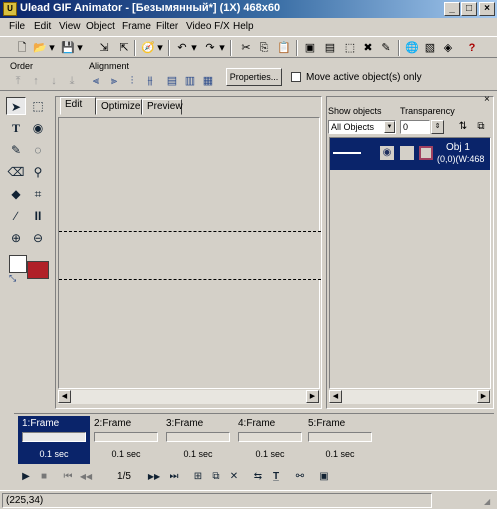 This screenshot has height=509, width=497. Describe the element at coordinates (284, 48) in the screenshot. I see `paste-icon: 📋` at that location.